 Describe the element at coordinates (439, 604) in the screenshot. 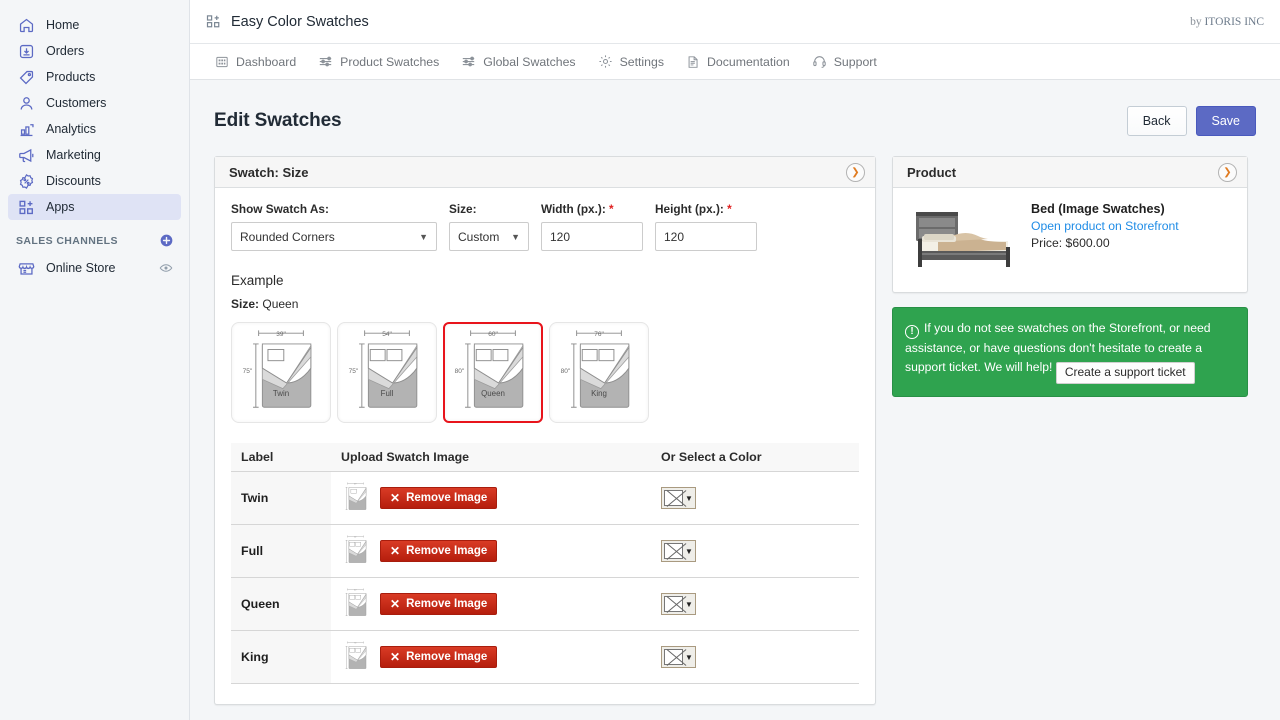

I see `remove-image-button-queen: ✕ Remove Image` at that location.